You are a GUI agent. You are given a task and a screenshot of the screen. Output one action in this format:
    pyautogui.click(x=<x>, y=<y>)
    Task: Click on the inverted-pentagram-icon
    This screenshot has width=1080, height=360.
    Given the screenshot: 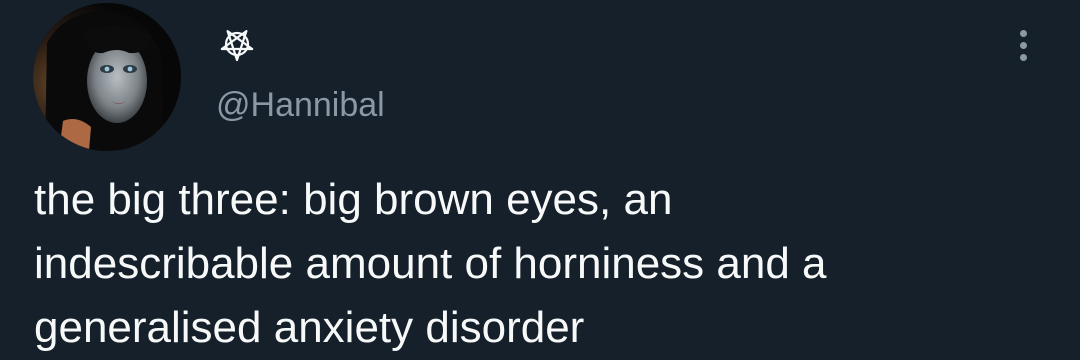 What is the action you would take?
    pyautogui.click(x=237, y=46)
    